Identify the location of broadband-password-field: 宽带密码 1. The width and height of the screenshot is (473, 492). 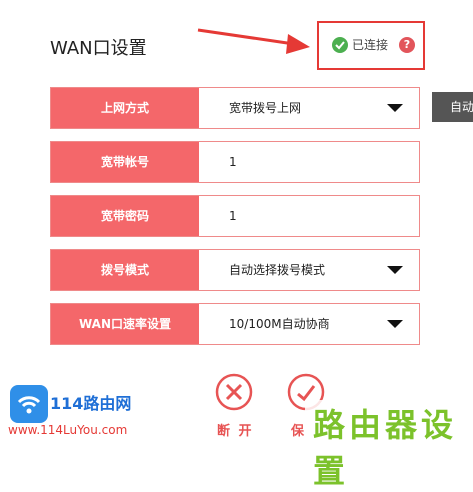
(235, 216).